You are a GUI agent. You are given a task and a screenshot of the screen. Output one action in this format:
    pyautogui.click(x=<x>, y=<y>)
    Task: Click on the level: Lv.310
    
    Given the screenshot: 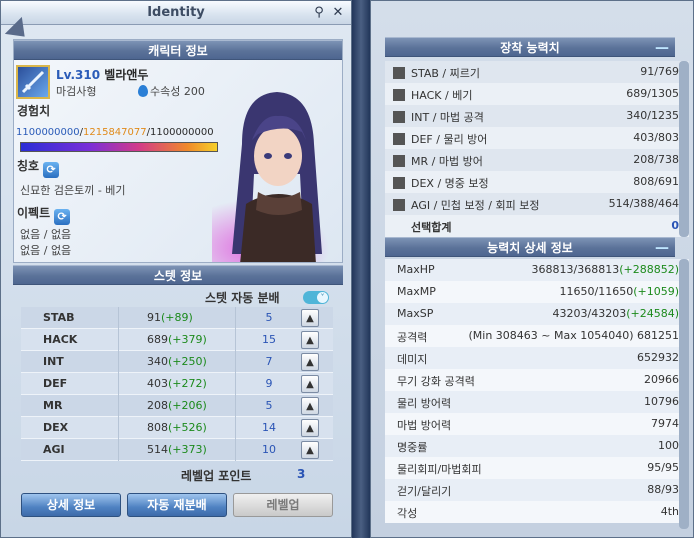 What is the action you would take?
    pyautogui.click(x=78, y=75)
    